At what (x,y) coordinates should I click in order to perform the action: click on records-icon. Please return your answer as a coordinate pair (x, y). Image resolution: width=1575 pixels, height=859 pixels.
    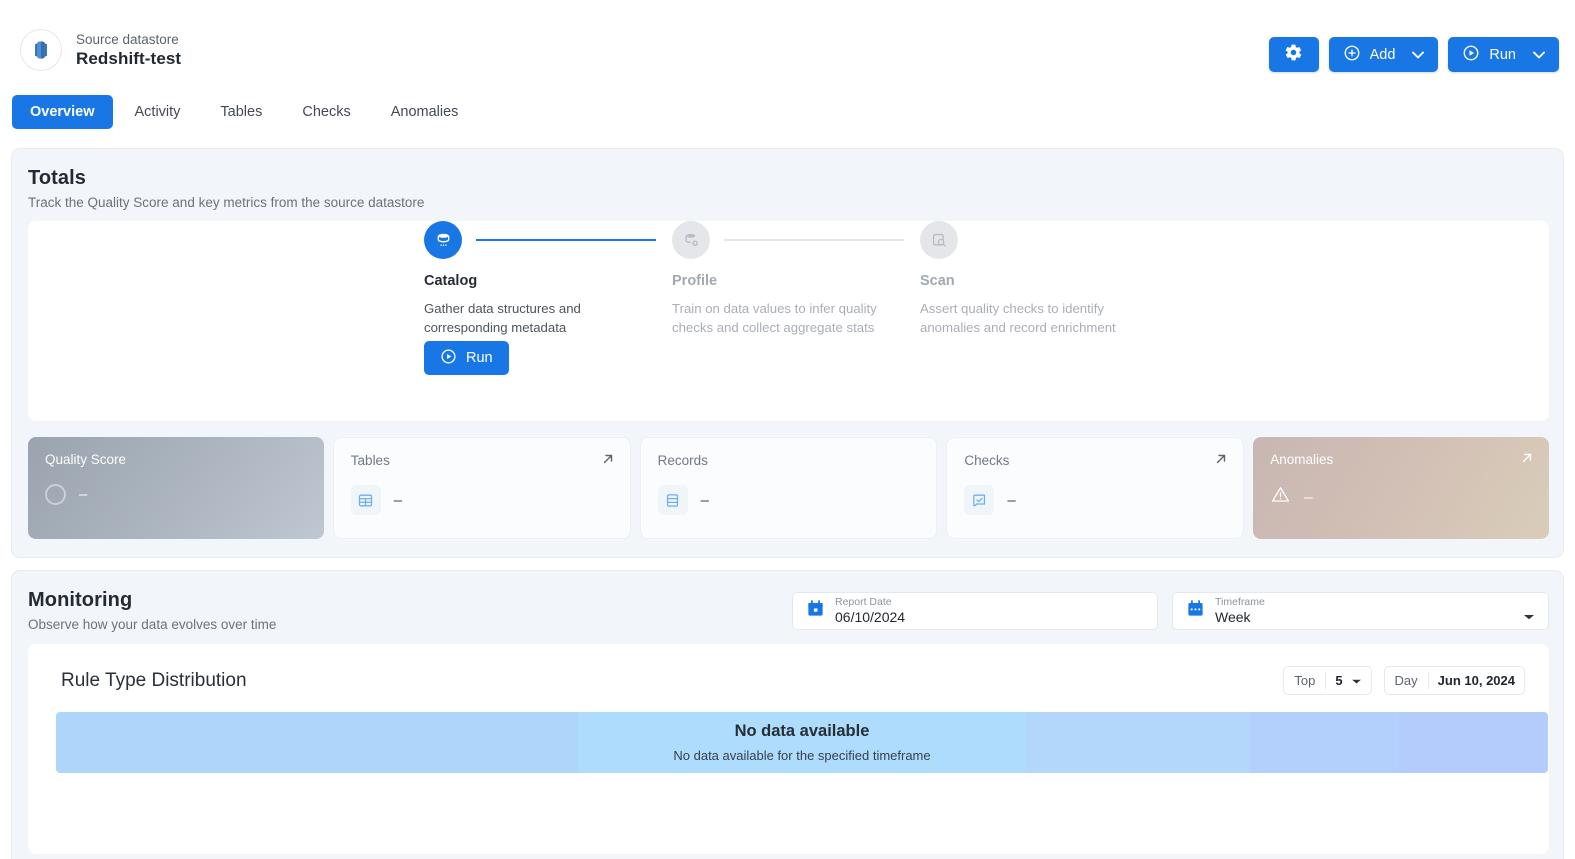
    Looking at the image, I should click on (672, 500).